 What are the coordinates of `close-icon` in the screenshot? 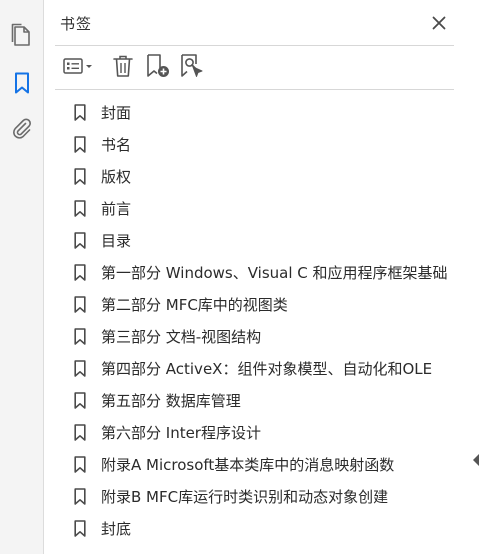 It's located at (439, 24).